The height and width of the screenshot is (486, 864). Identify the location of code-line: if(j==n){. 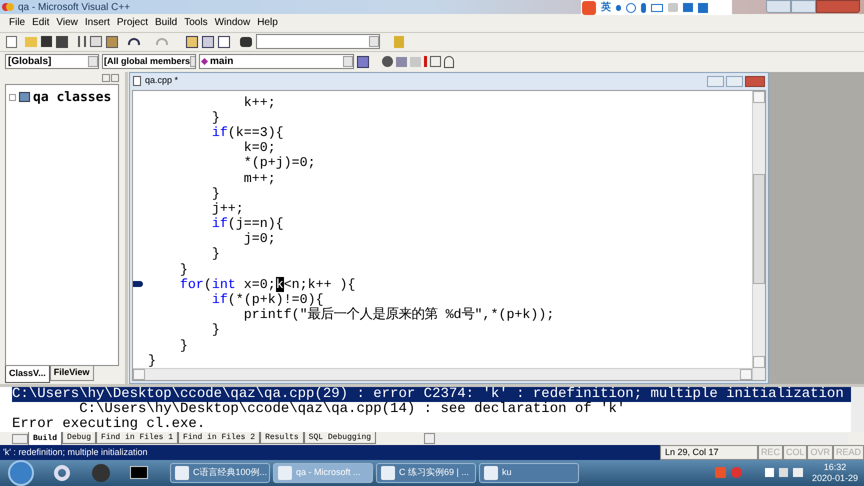
(247, 224).